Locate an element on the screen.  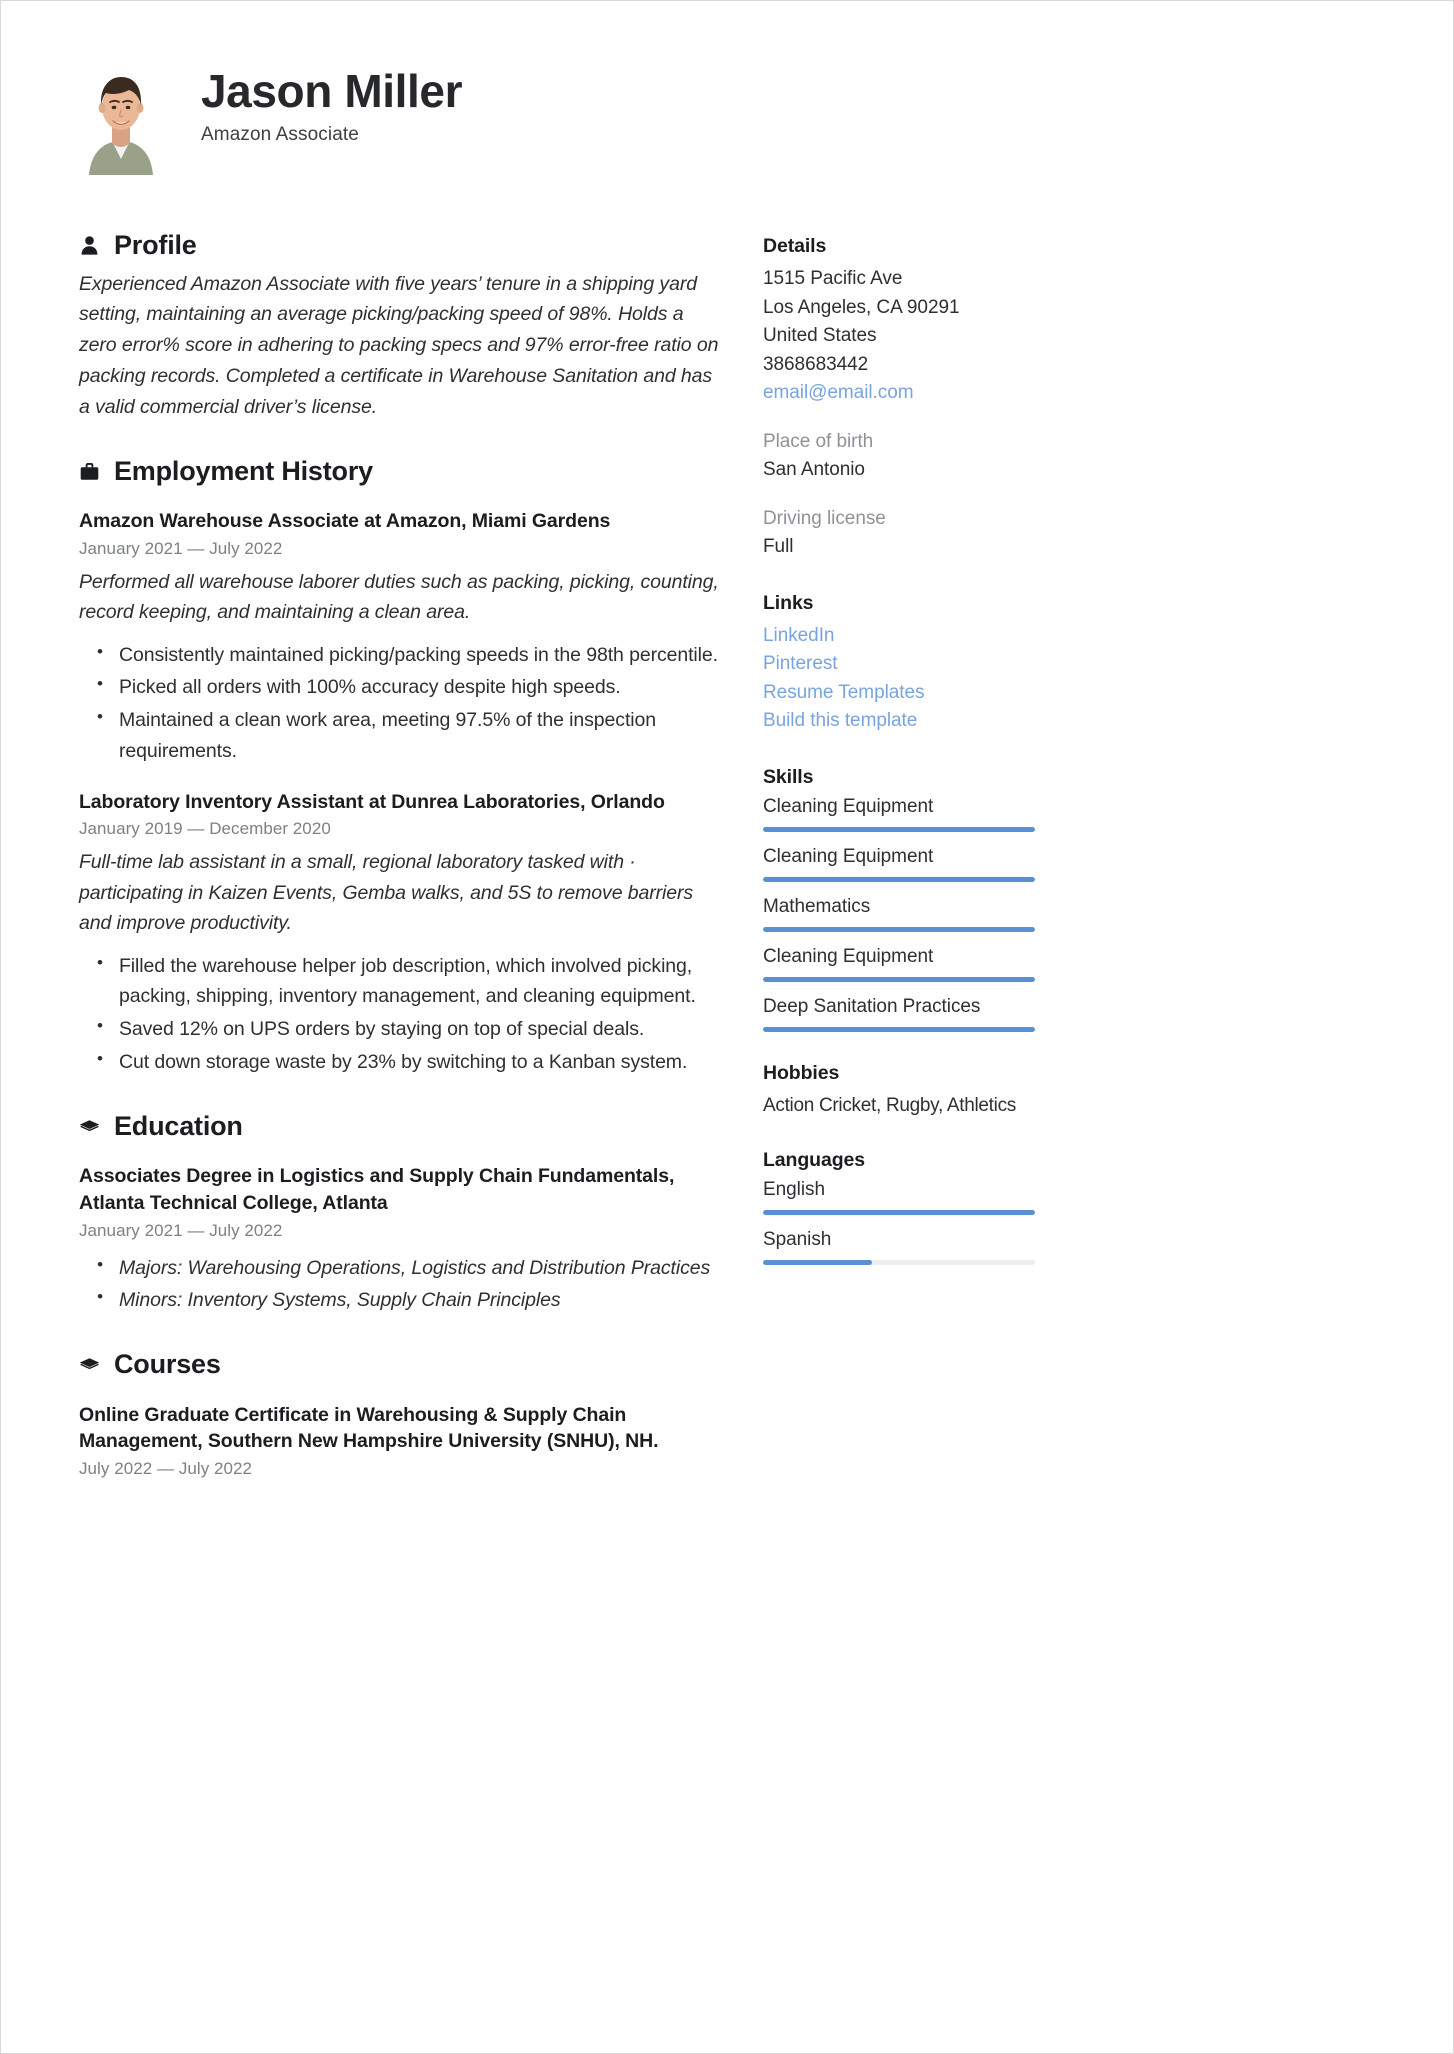
link-pinterest: Pinterest is located at coordinates (899, 664).